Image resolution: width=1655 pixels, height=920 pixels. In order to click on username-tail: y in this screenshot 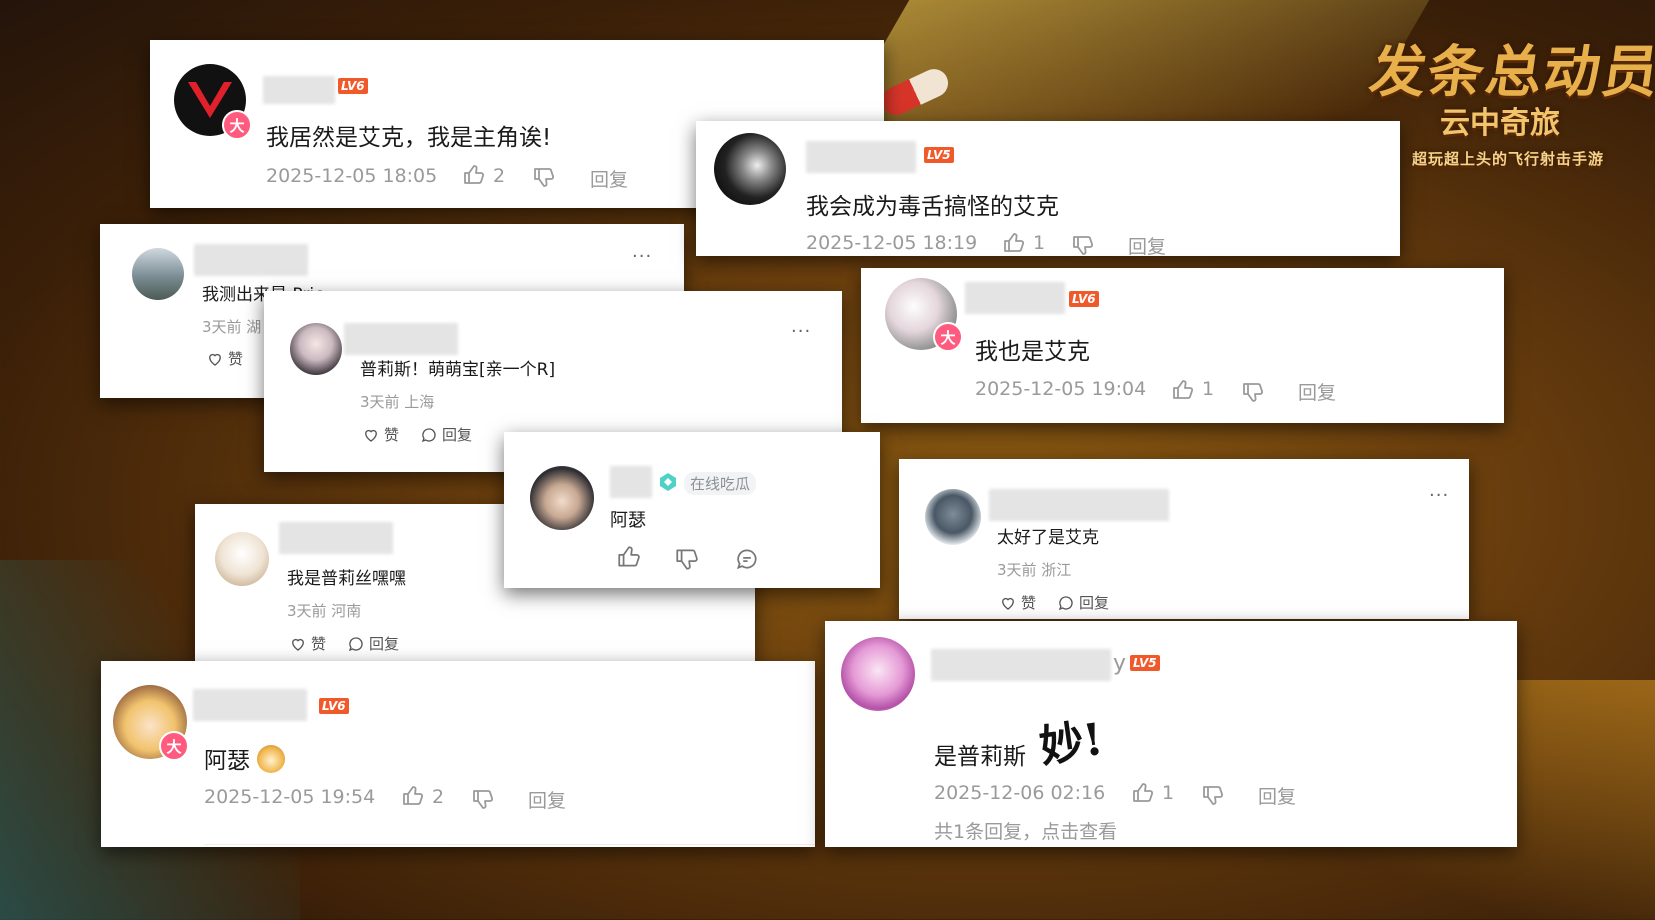, I will do `click(1120, 663)`.